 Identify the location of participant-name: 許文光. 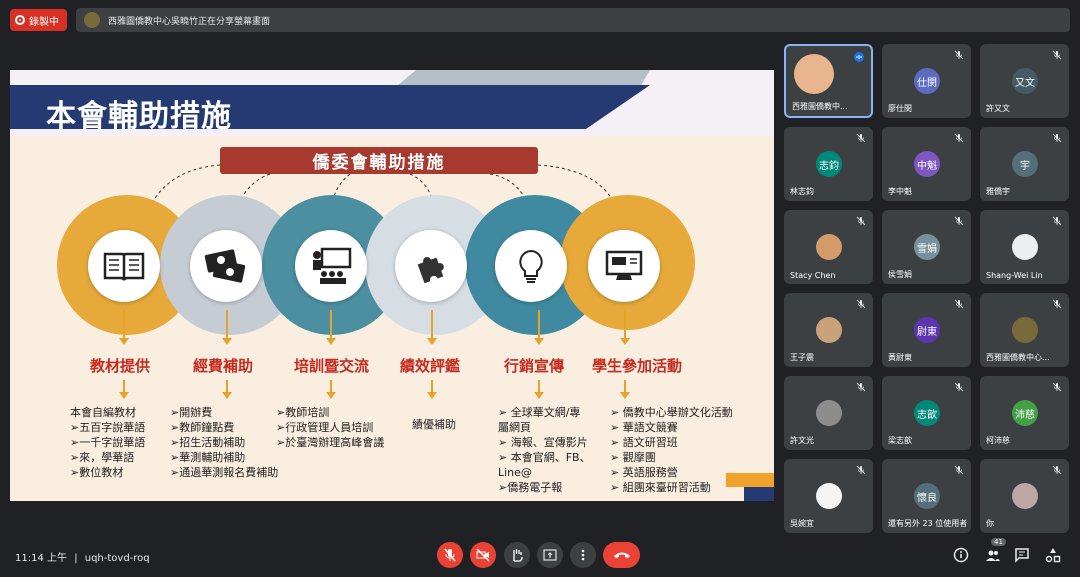
(802, 440).